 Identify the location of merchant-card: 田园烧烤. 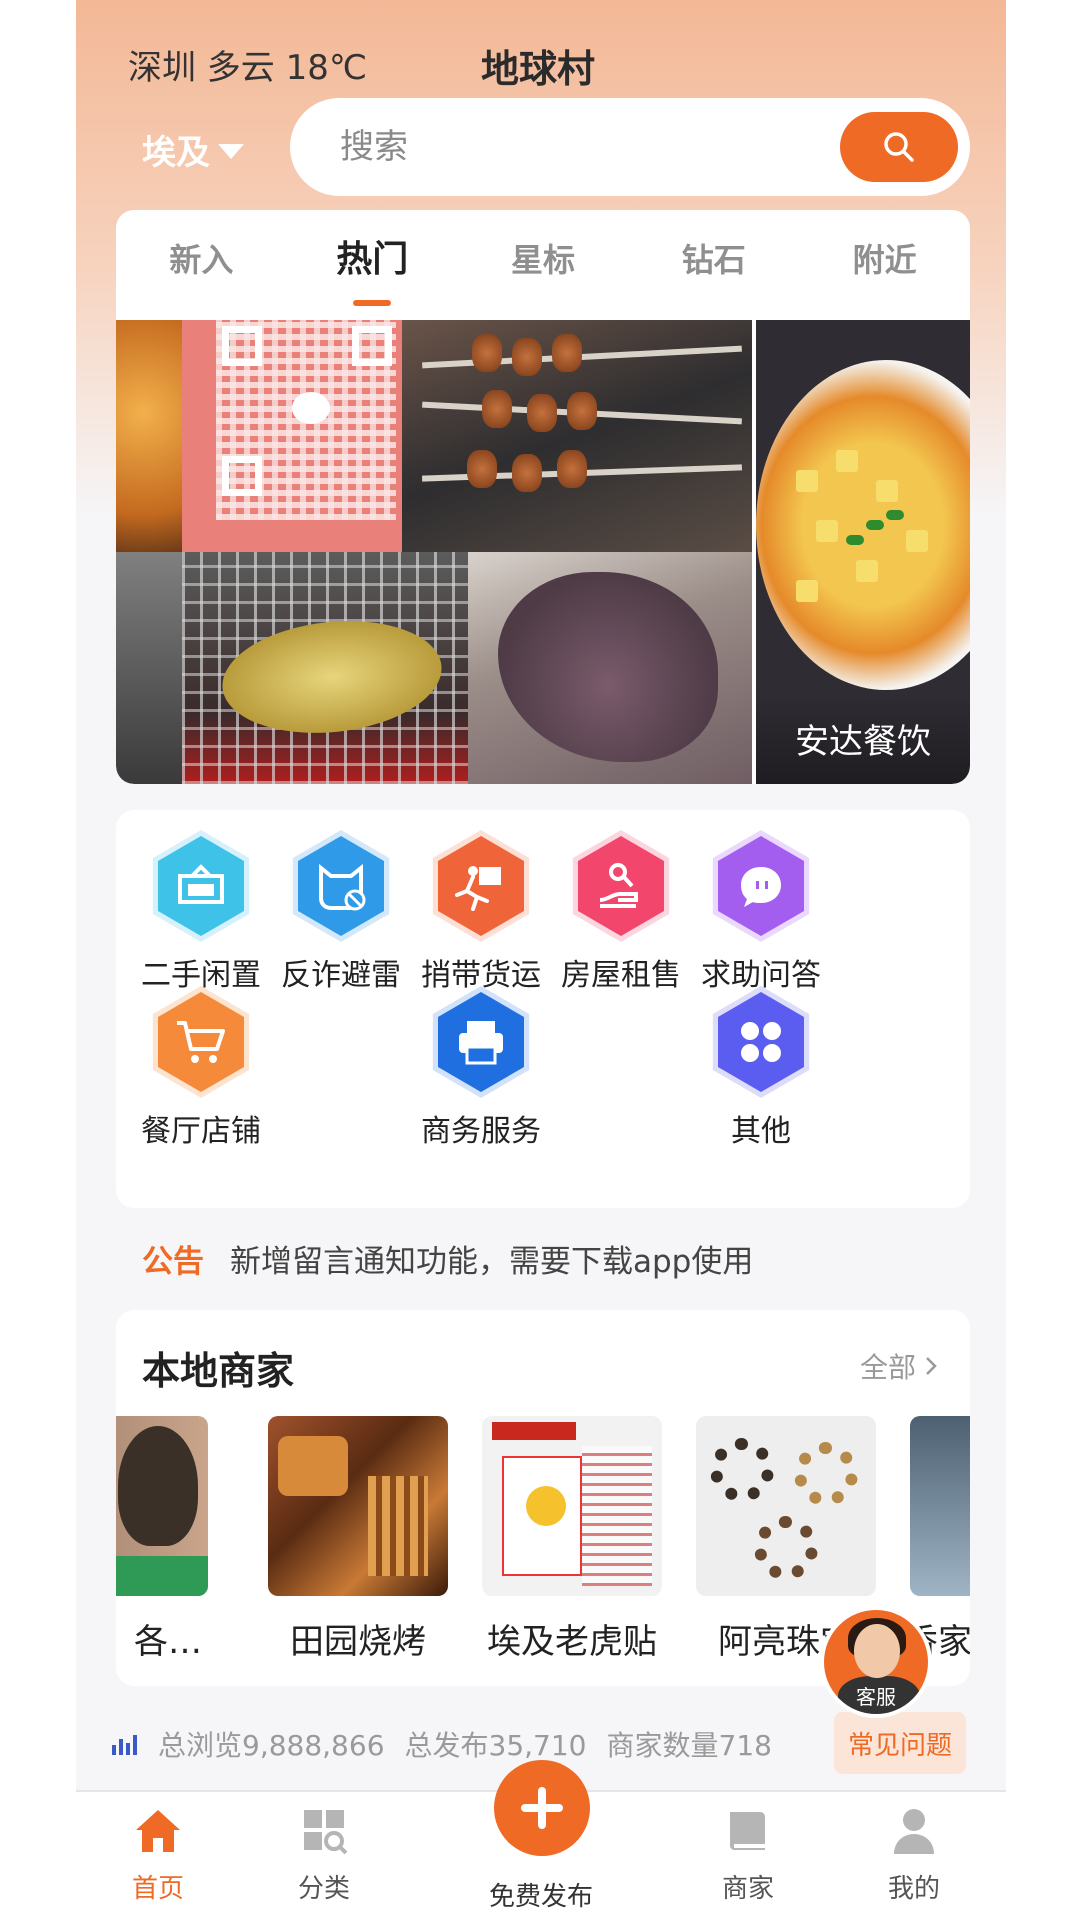
(358, 1539).